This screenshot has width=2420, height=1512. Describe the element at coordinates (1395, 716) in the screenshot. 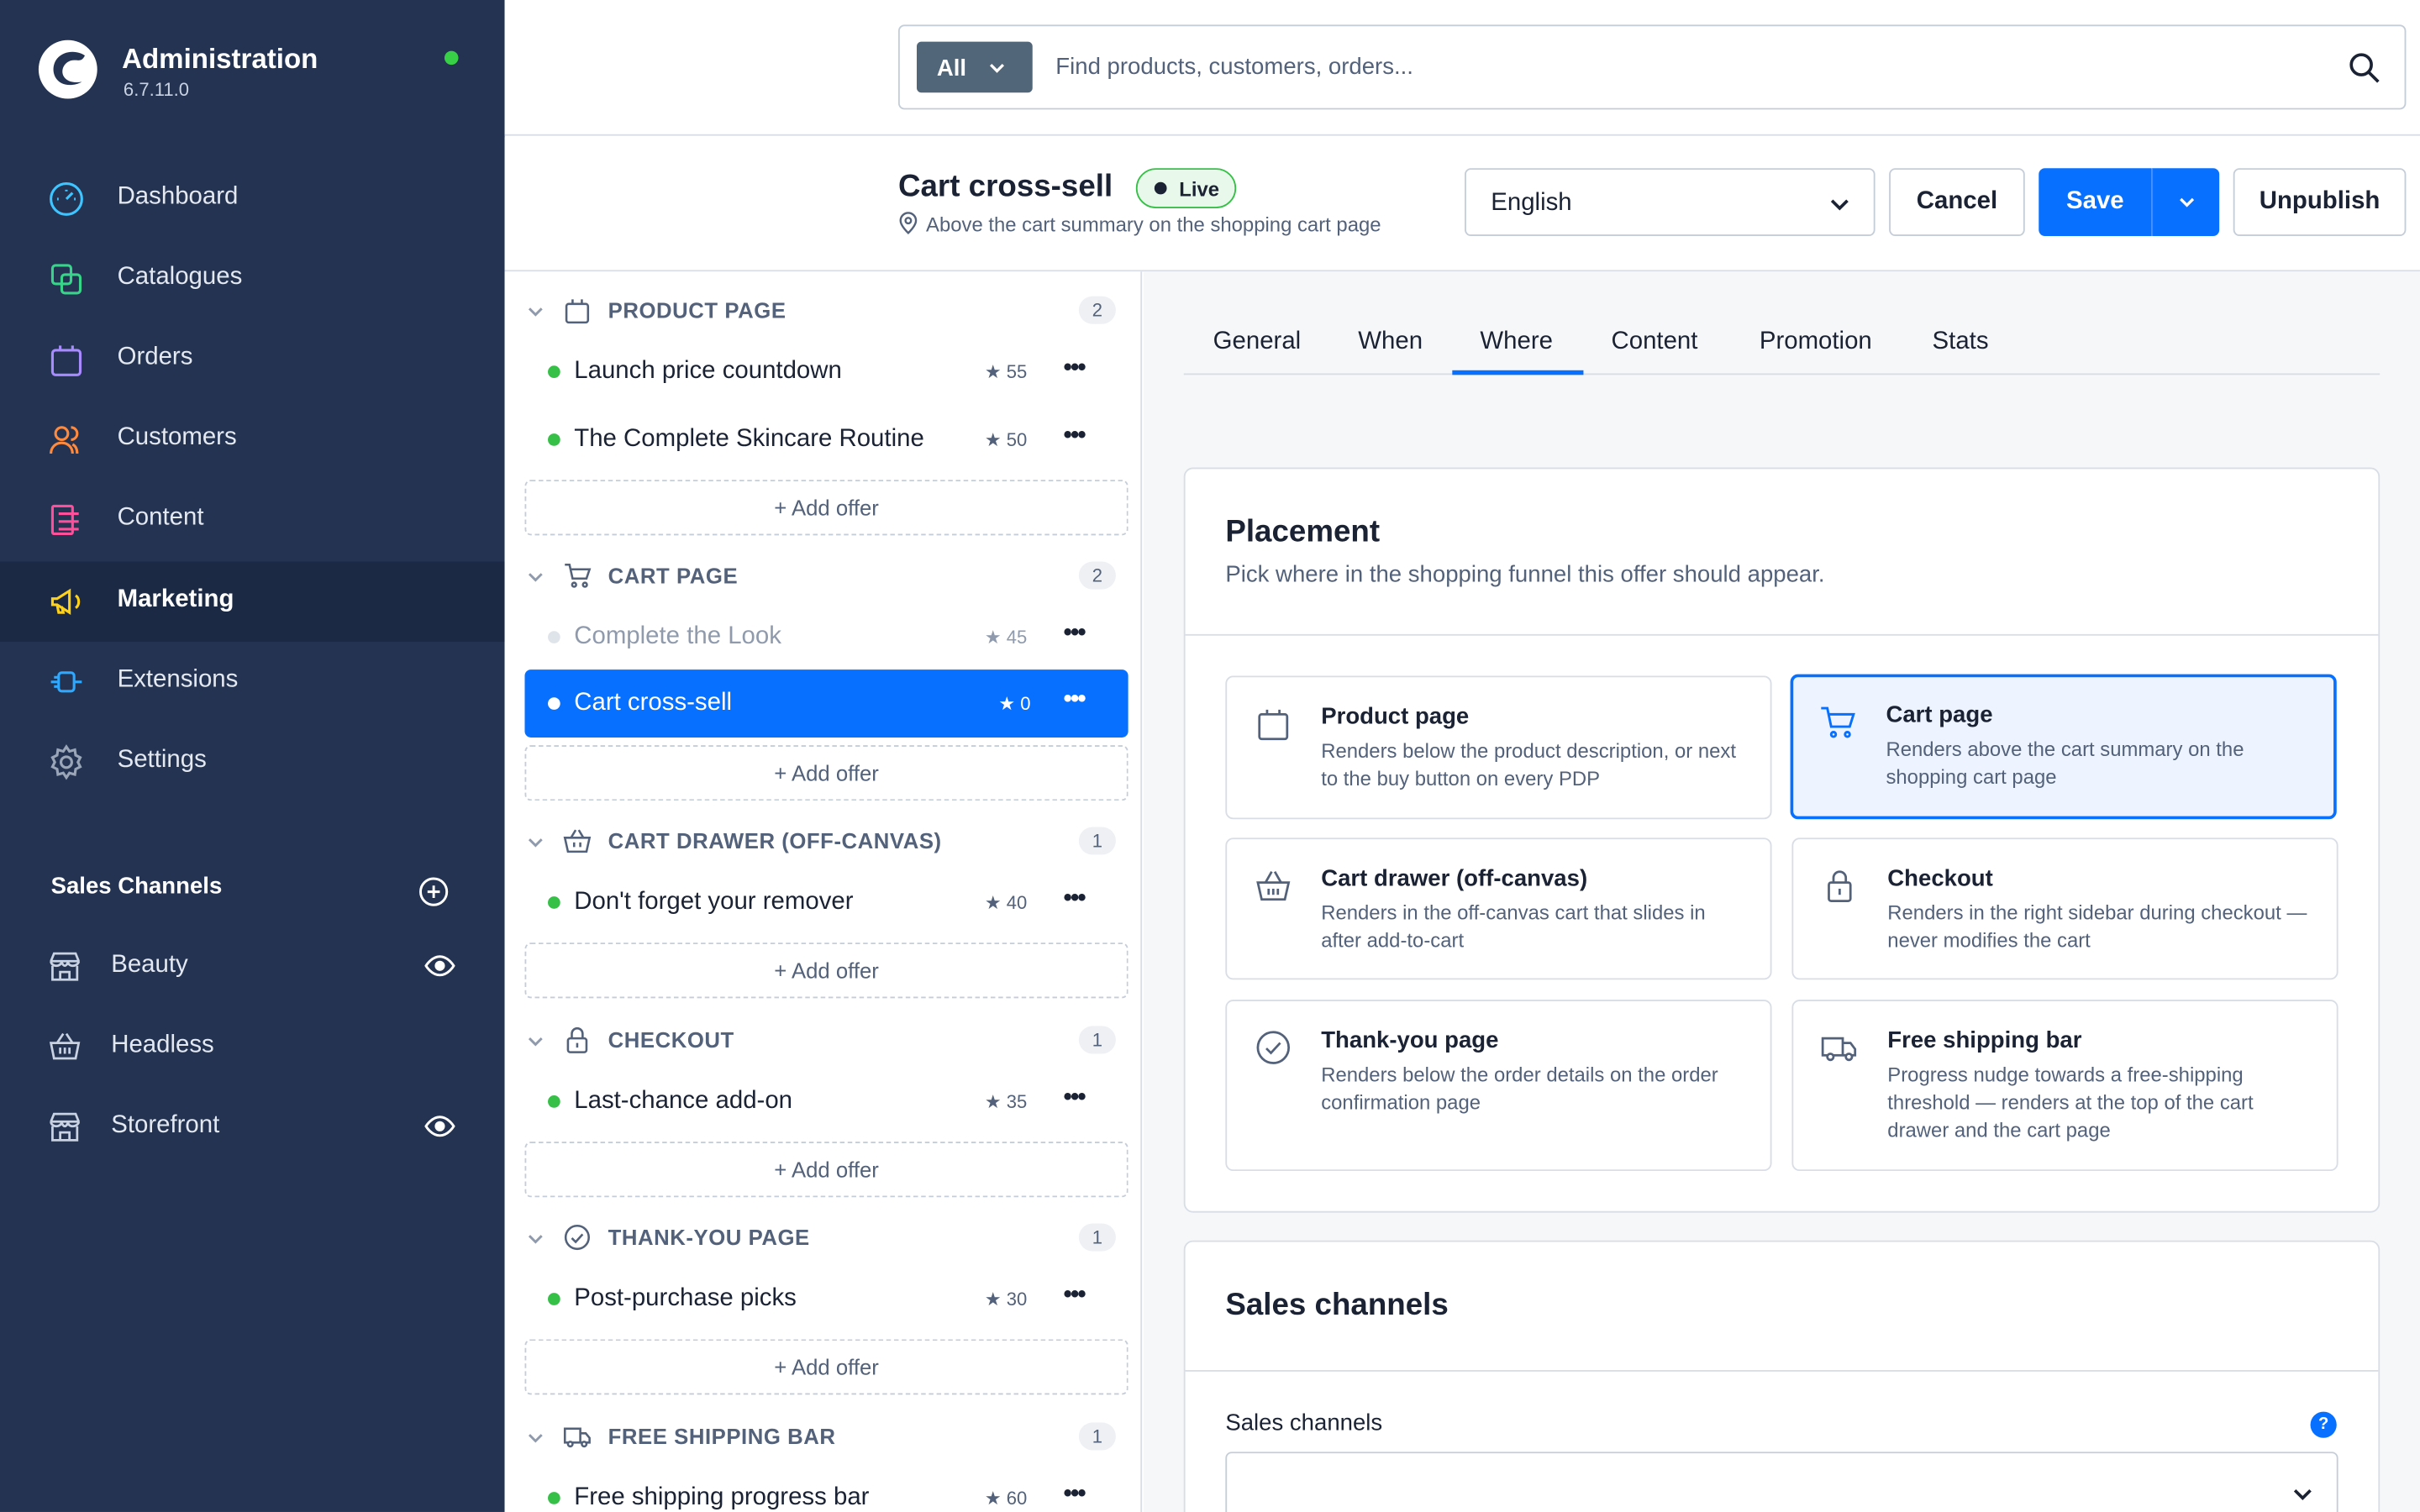

I see `option-title: Product page` at that location.